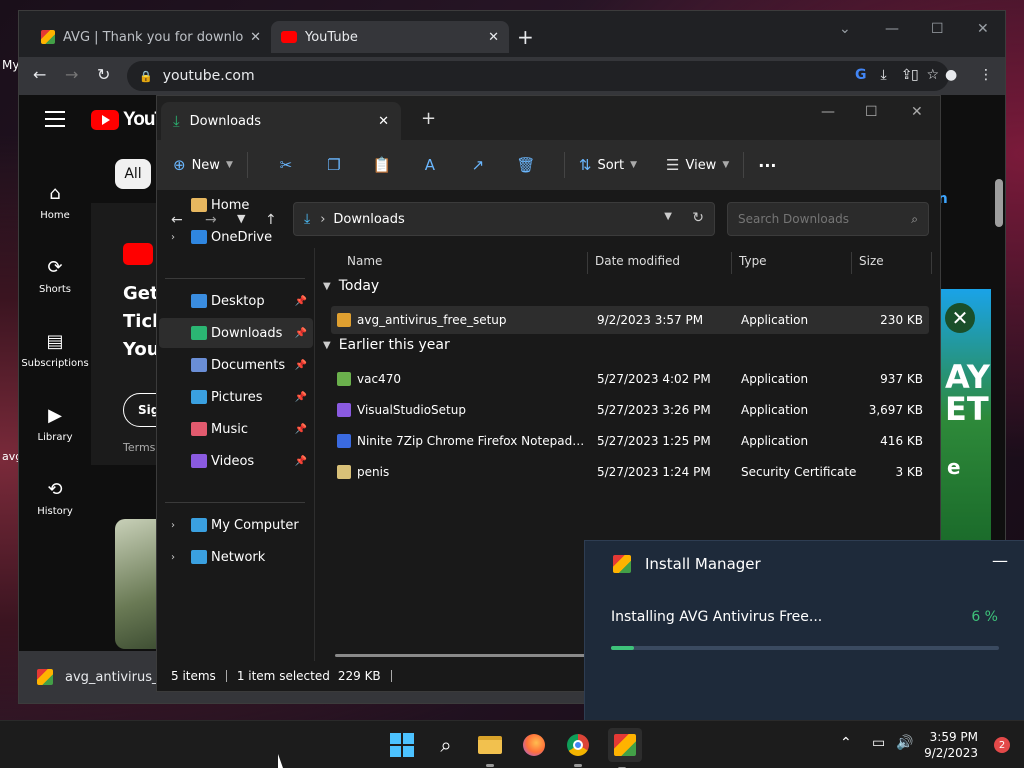 The width and height of the screenshot is (1024, 768). Describe the element at coordinates (281, 121) in the screenshot. I see `tab-downloads: ⤓ Downloads ✕` at that location.